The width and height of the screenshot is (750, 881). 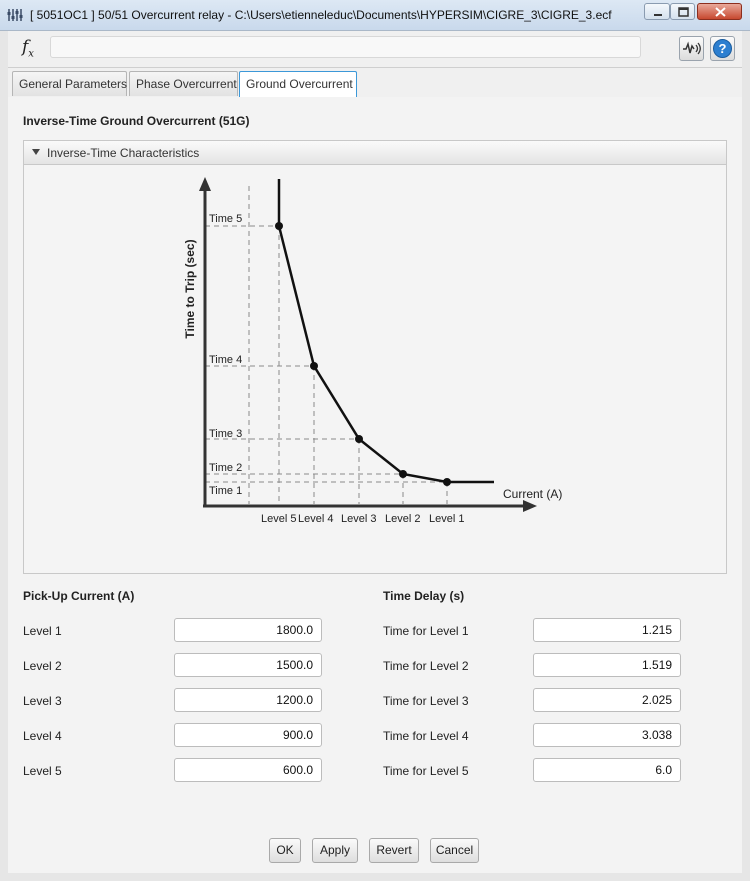 I want to click on curve-points, so click(x=363, y=354).